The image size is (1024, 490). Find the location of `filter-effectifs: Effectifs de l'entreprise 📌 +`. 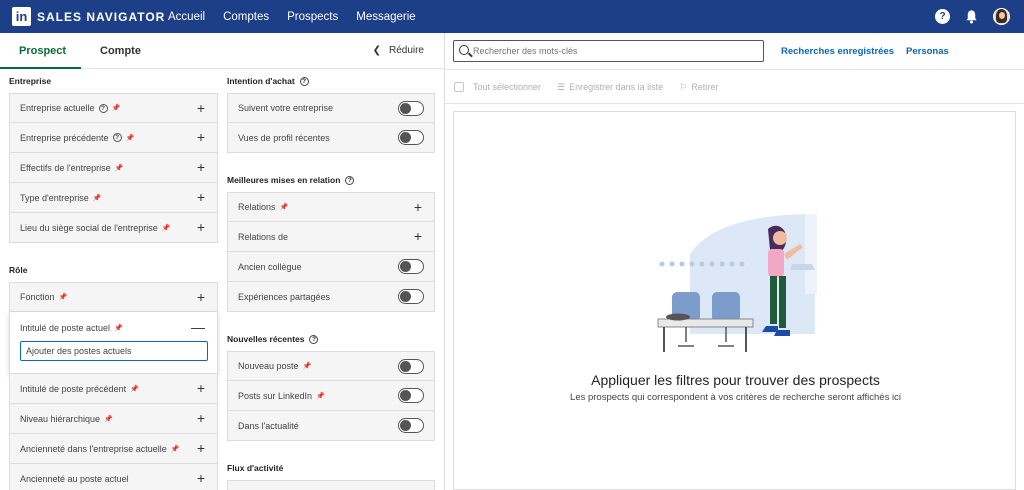

filter-effectifs: Effectifs de l'entreprise 📌 + is located at coordinates (113, 168).